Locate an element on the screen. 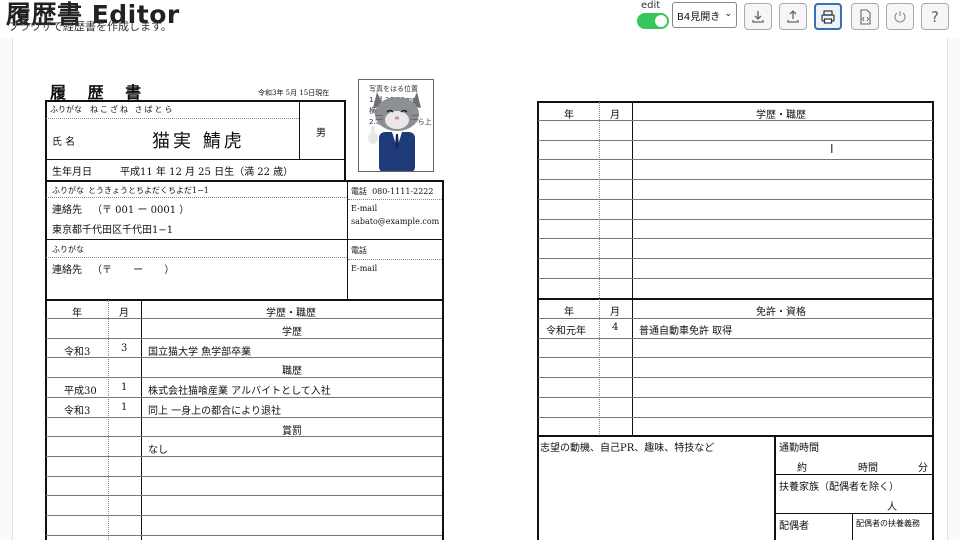 The height and width of the screenshot is (540, 960). address-furigana-label: ふりがな is located at coordinates (68, 190).